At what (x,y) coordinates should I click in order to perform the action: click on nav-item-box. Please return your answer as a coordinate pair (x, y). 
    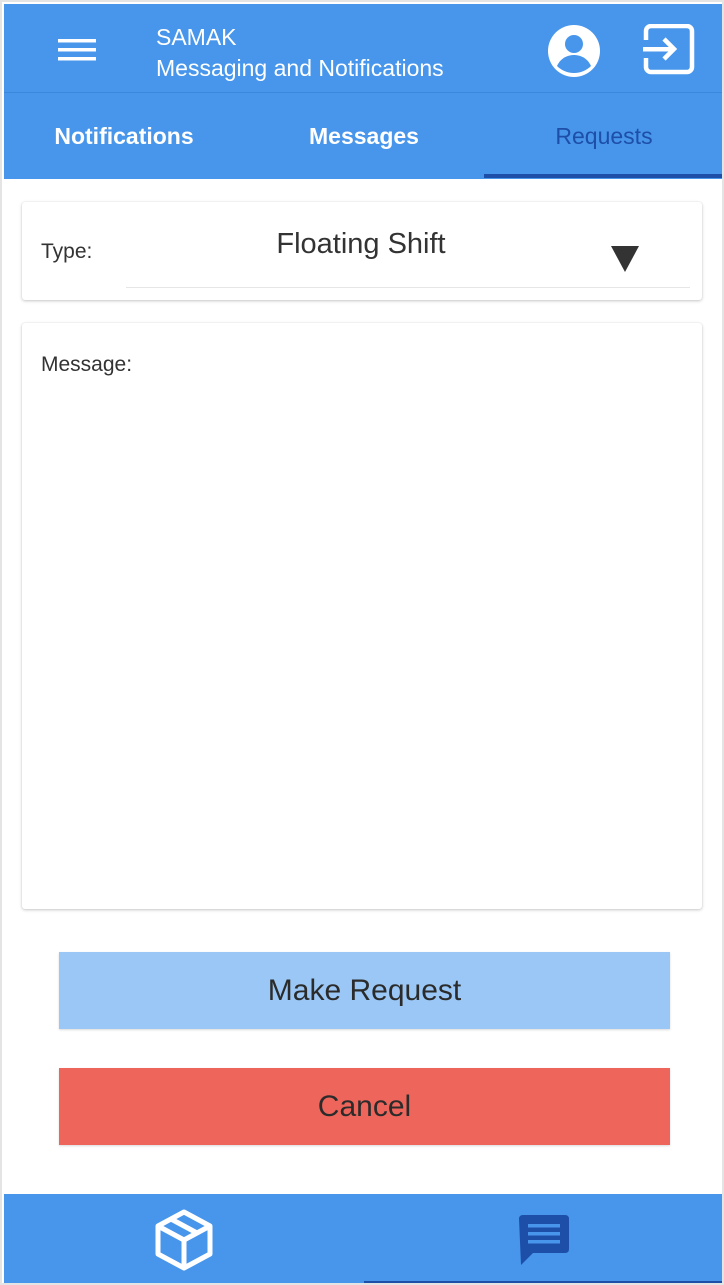
    Looking at the image, I should click on (184, 1238).